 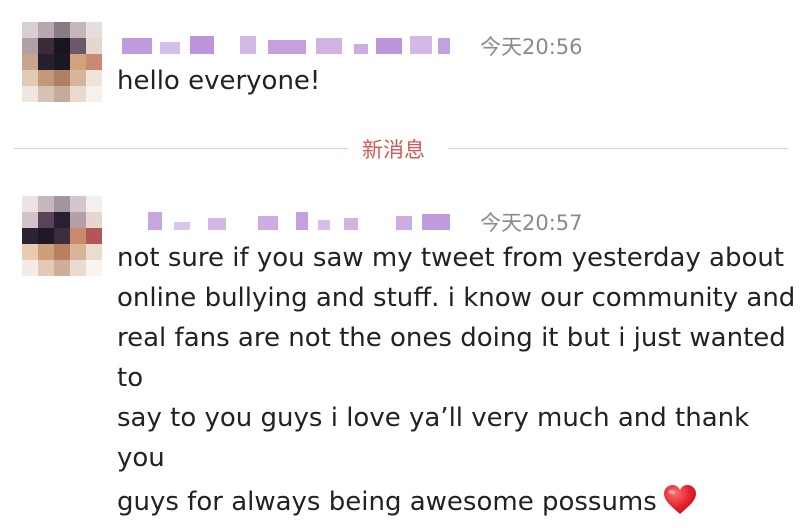 What do you see at coordinates (680, 500) in the screenshot?
I see `heart-emoji-icon` at bounding box center [680, 500].